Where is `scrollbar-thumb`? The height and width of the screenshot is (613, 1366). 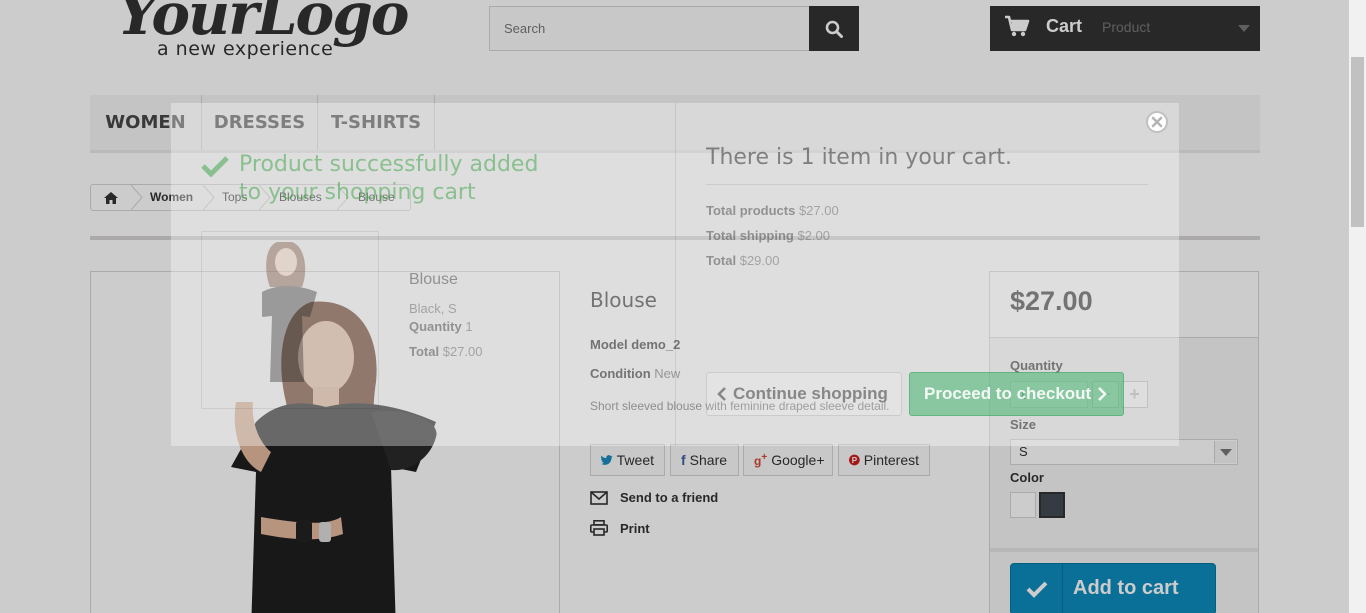 scrollbar-thumb is located at coordinates (1357, 142).